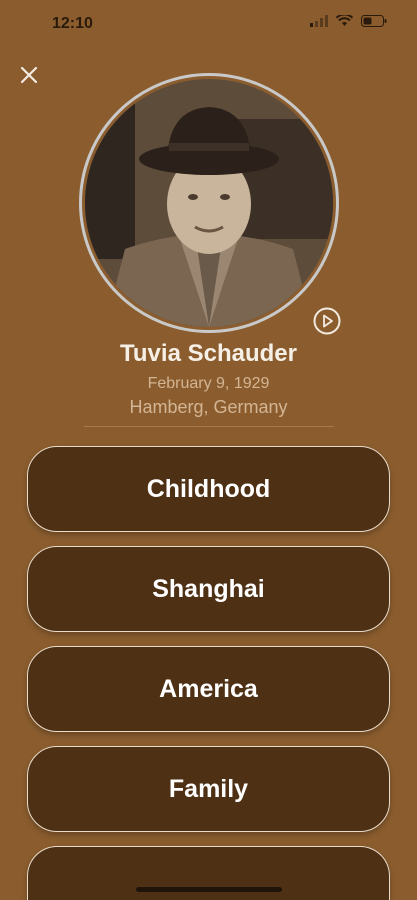 The width and height of the screenshot is (417, 900). What do you see at coordinates (208, 689) in the screenshot?
I see `chapter-button-america: America` at bounding box center [208, 689].